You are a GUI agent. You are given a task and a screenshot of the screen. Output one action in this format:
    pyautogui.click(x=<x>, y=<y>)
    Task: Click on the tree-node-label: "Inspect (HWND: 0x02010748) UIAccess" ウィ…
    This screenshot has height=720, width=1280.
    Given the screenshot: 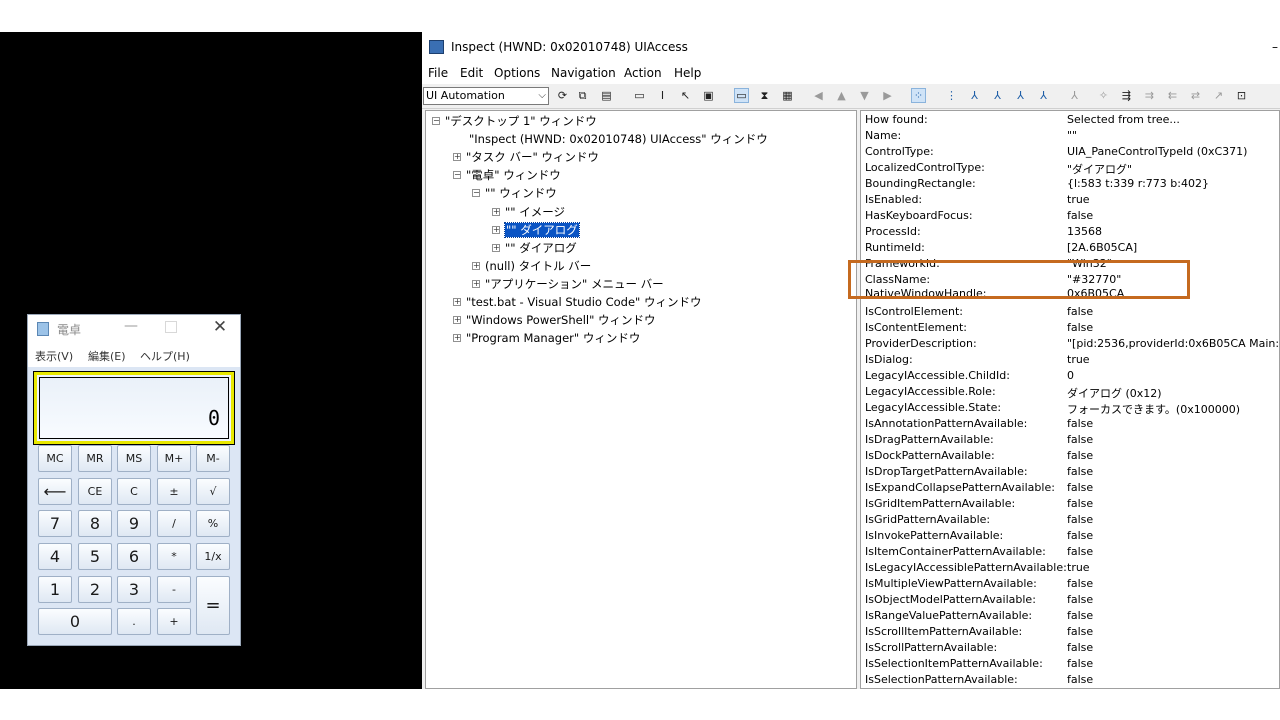 What is the action you would take?
    pyautogui.click(x=618, y=139)
    